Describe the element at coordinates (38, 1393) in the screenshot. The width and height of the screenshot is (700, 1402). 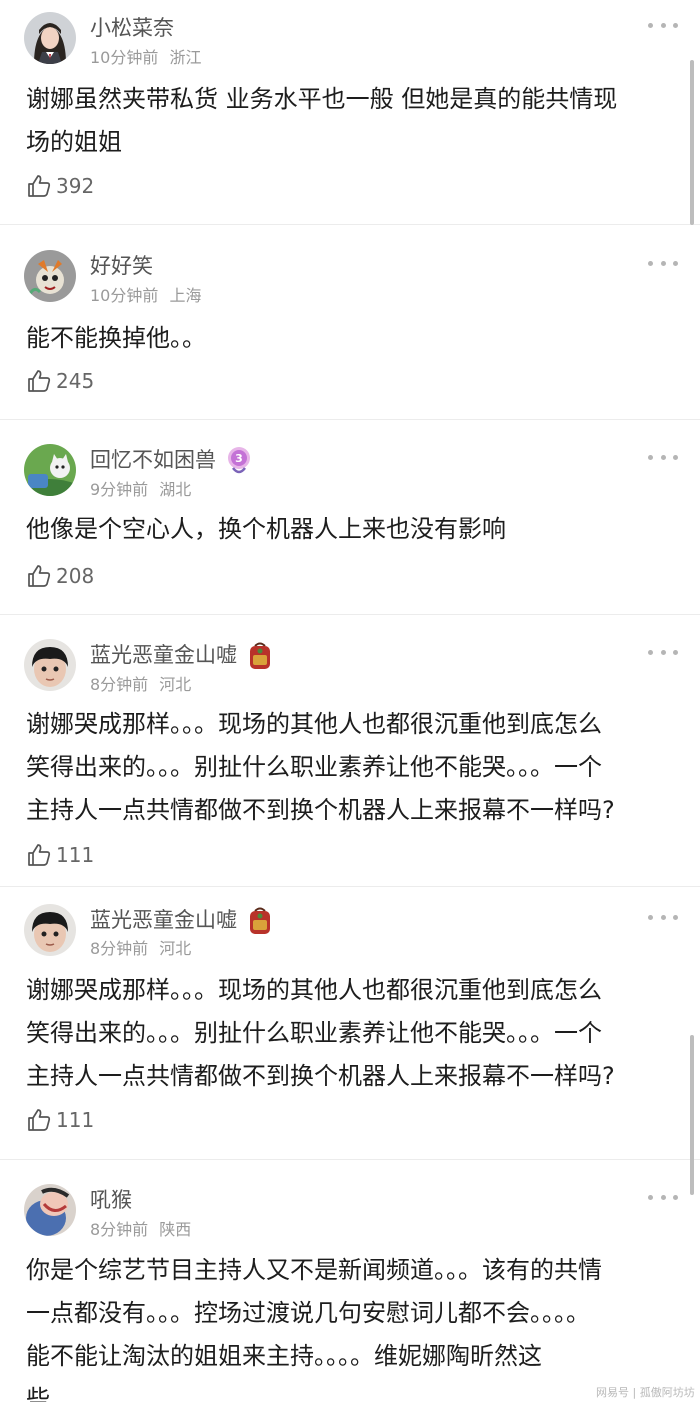
I see `comment-line: 些` at that location.